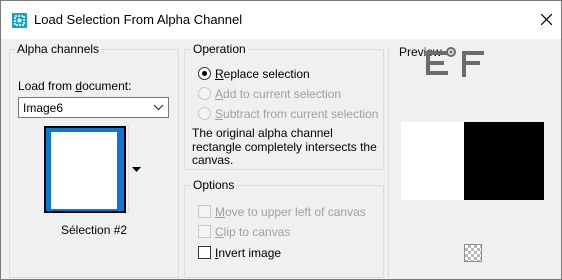 The image size is (562, 280). What do you see at coordinates (253, 232) in the screenshot?
I see `clip-to-canvas-label: Clip to canvas` at bounding box center [253, 232].